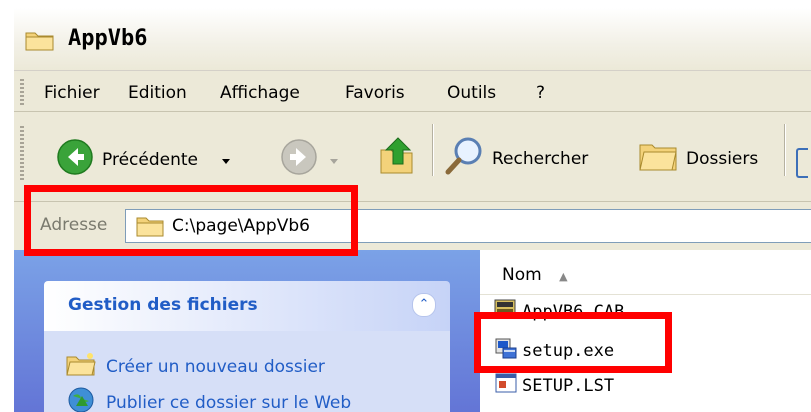 This screenshot has height=412, width=811. Describe the element at coordinates (215, 366) in the screenshot. I see `task-label: Créer un nouveau dossier` at that location.